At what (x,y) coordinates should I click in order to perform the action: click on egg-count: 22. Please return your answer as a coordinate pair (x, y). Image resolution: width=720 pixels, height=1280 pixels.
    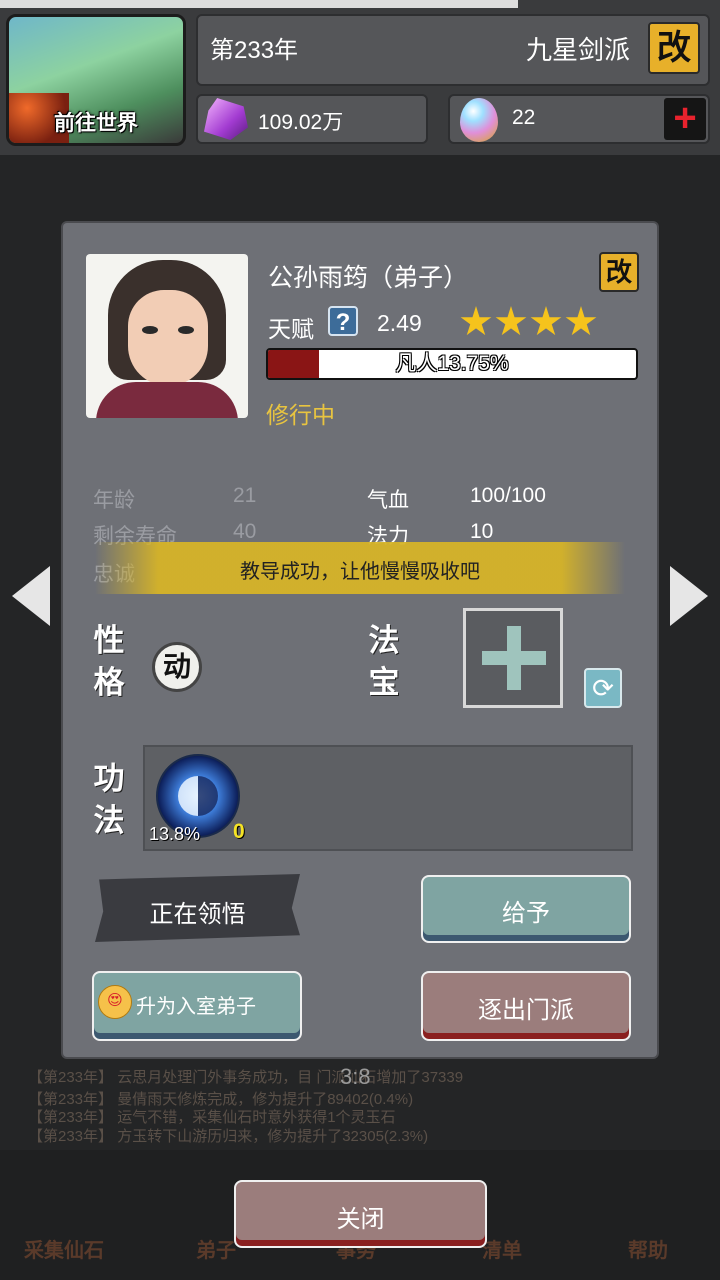
    Looking at the image, I should click on (524, 117).